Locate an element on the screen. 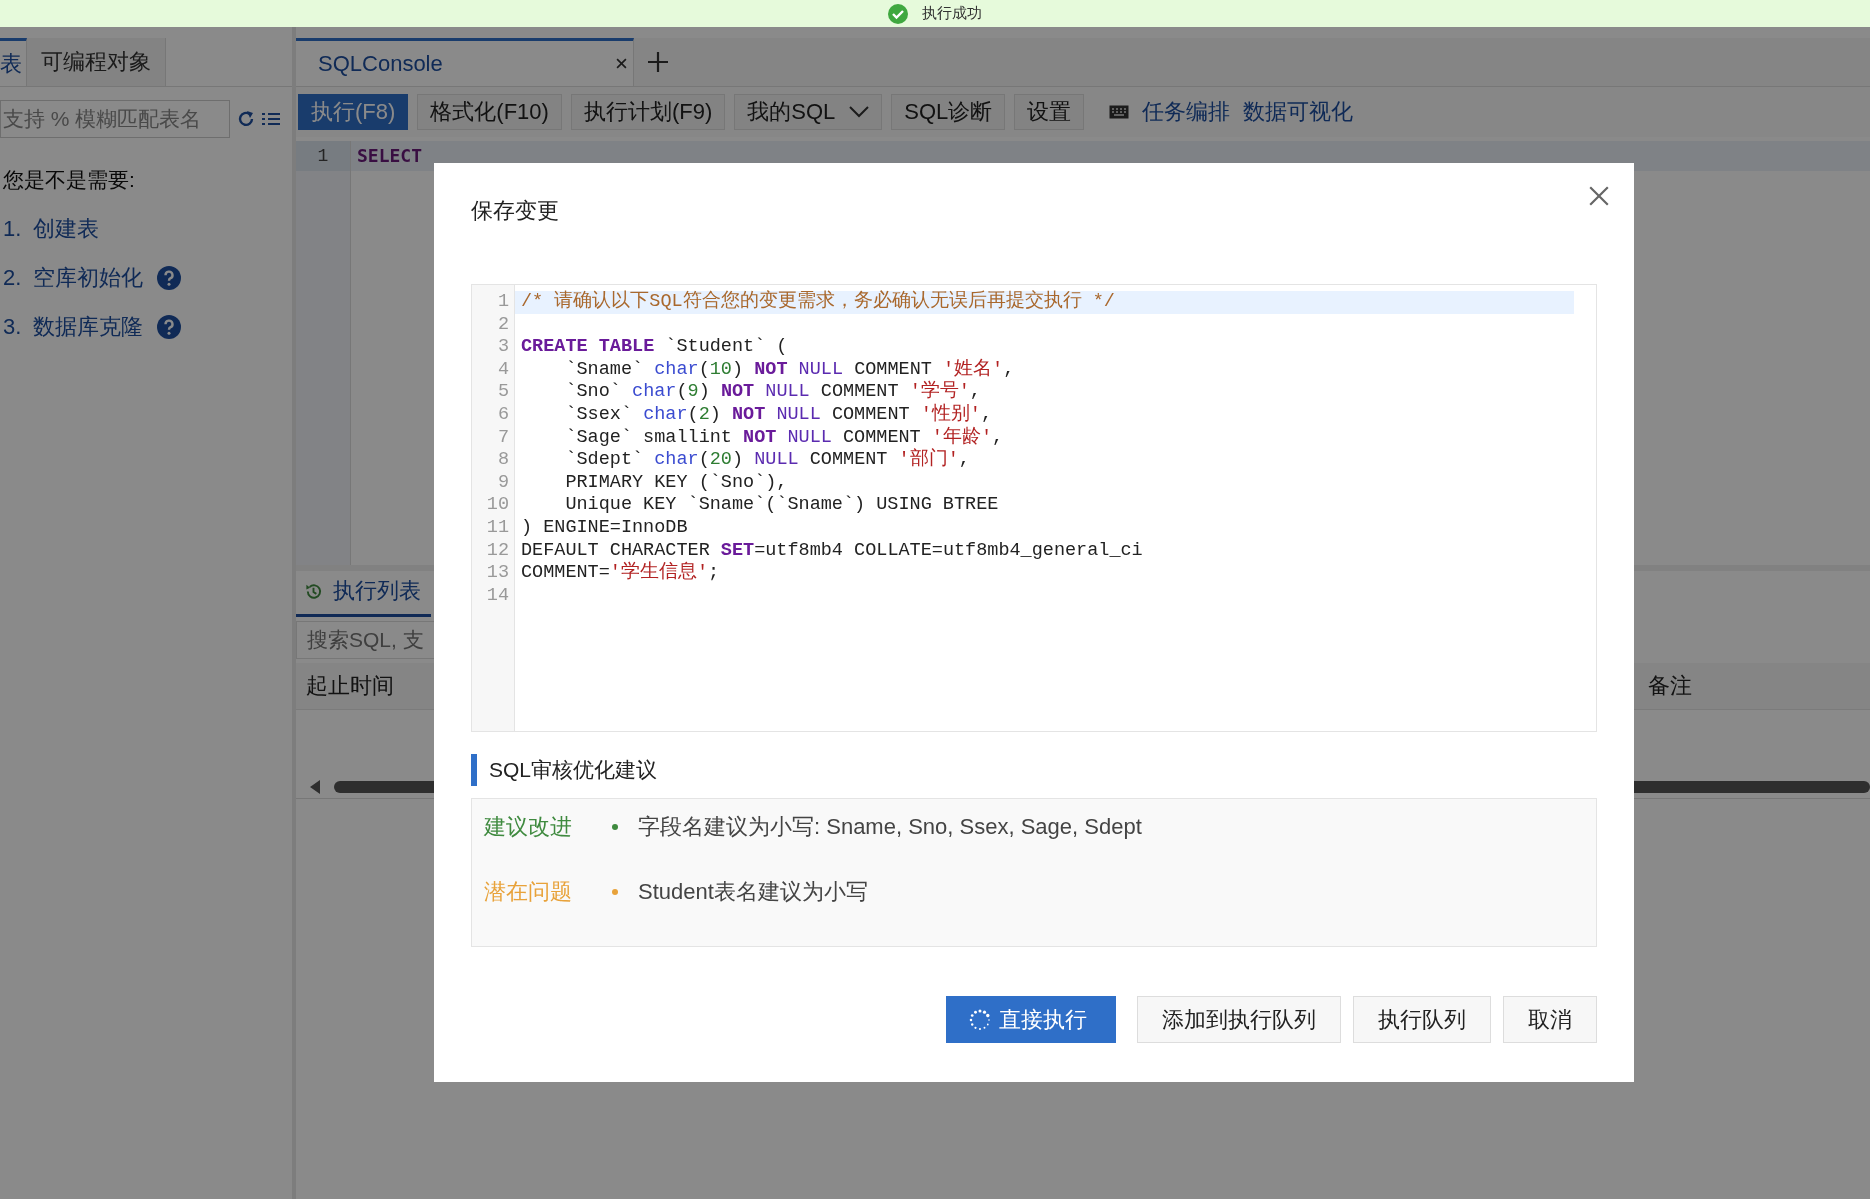 Image resolution: width=1870 pixels, height=1199 pixels. success-icon is located at coordinates (898, 13).